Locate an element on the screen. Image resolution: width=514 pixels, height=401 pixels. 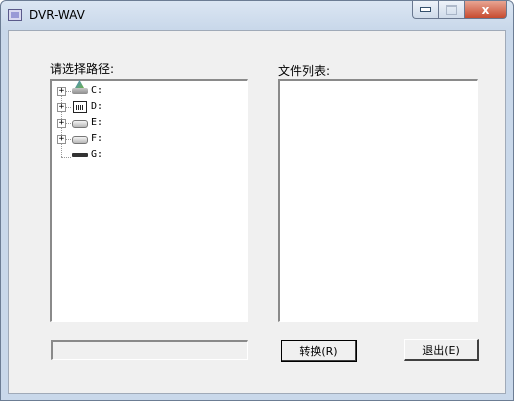
exit-button-label: 退出(E) is located at coordinates (441, 350).